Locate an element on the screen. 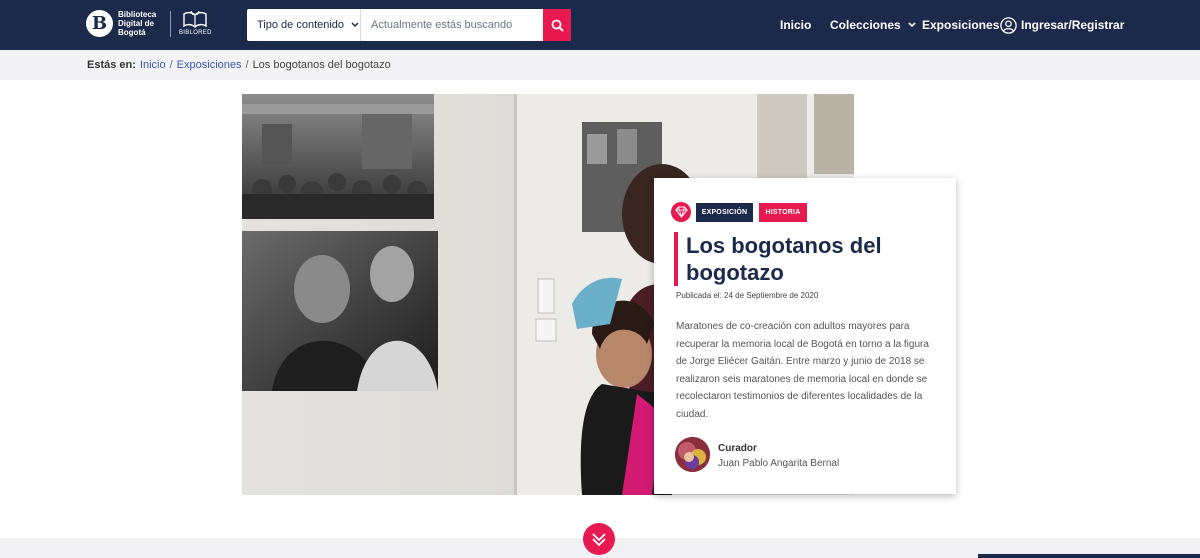 The image size is (1200, 558). breadcrumb-label: Estás en: is located at coordinates (111, 65).